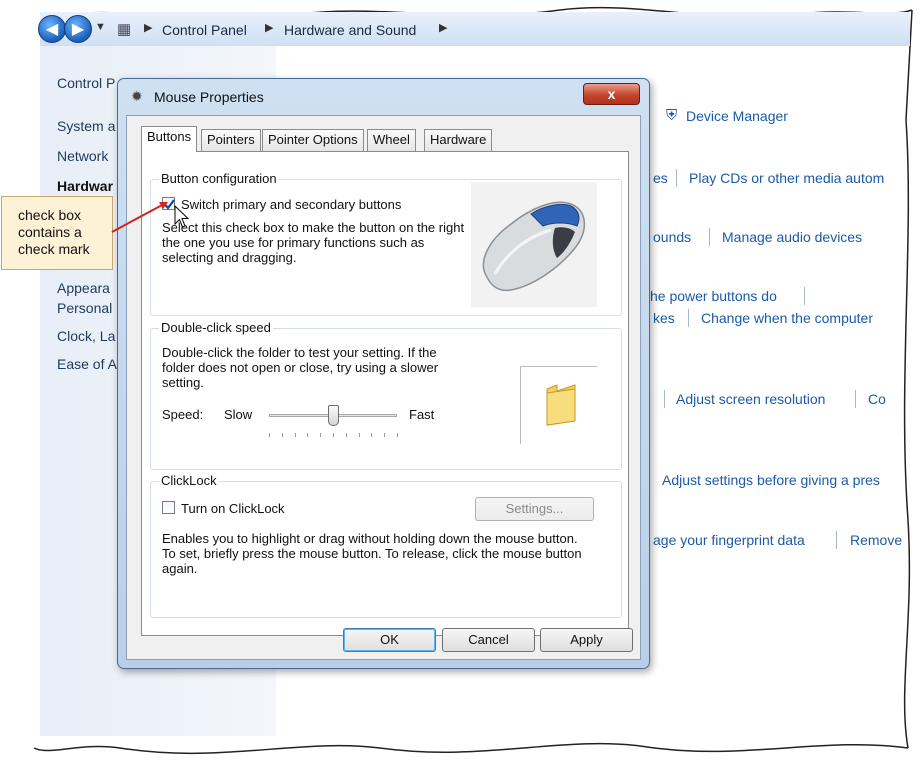 Image resolution: width=923 pixels, height=768 pixels. I want to click on link-fragment: Co, so click(877, 399).